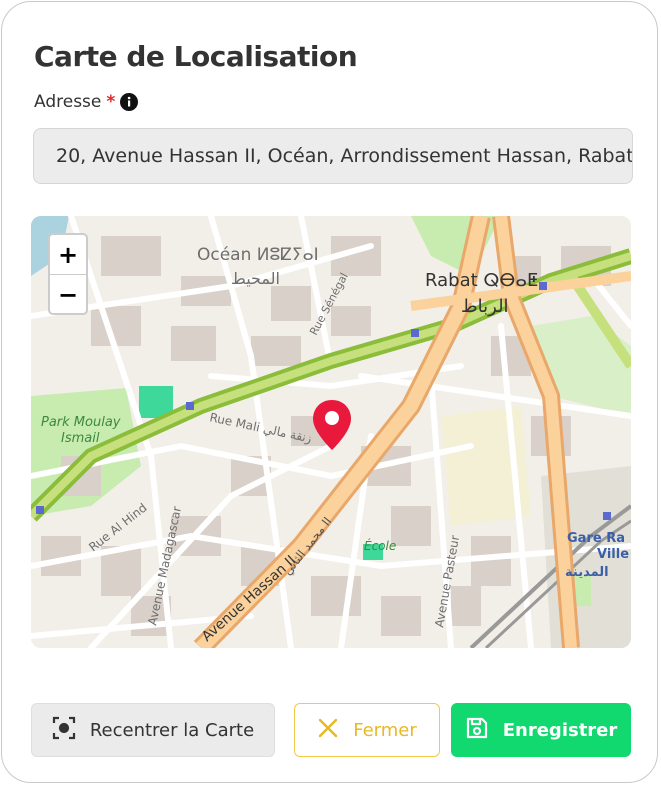  Describe the element at coordinates (111, 102) in the screenshot. I see `required-marker: *` at that location.